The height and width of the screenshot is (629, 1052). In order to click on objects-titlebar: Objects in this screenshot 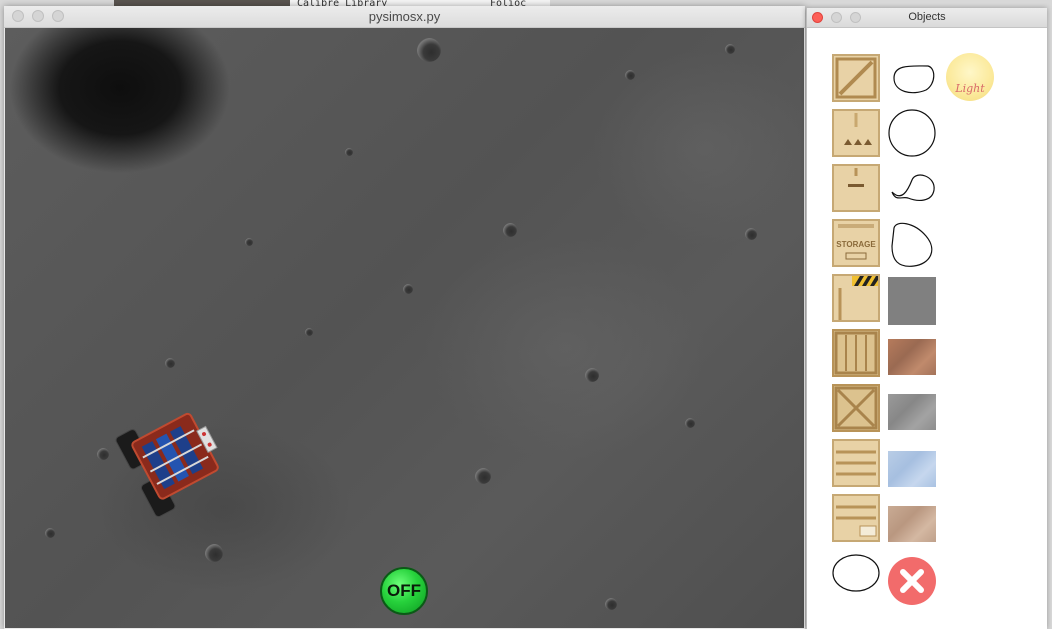, I will do `click(927, 18)`.